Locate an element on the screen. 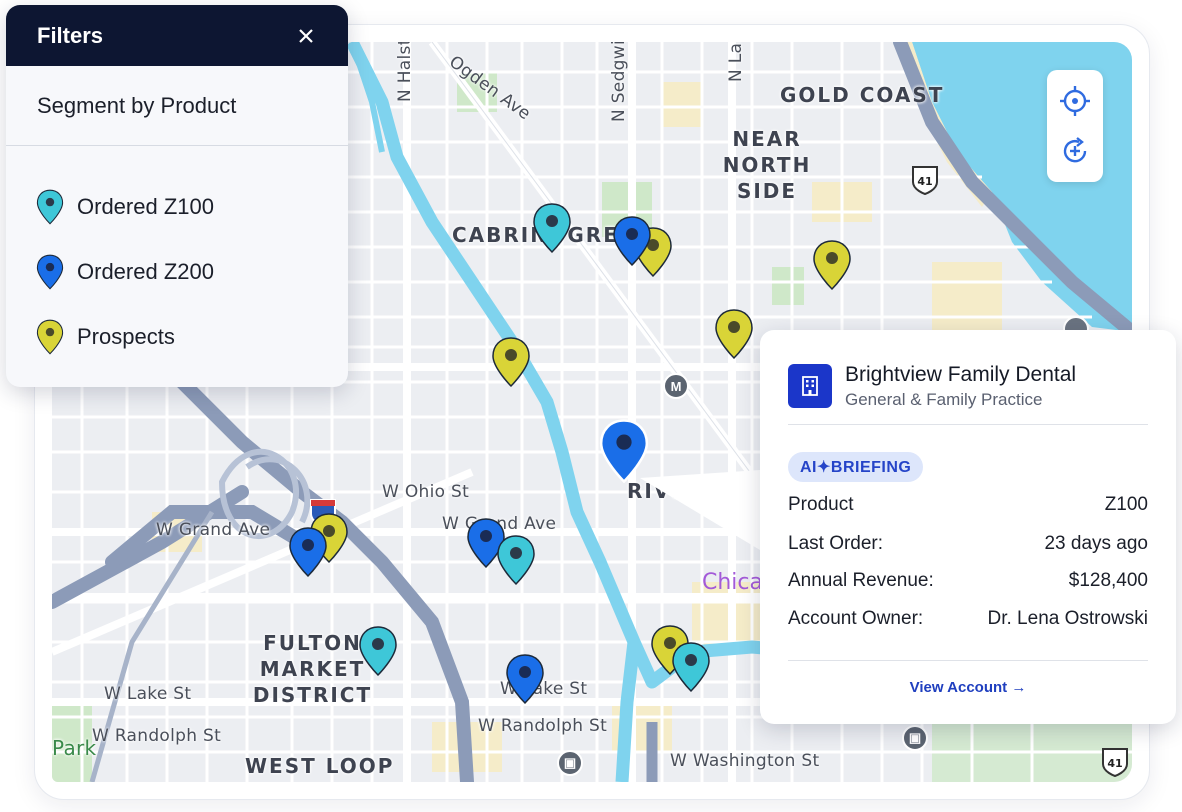  street-label-halsted: N Halsted St is located at coordinates (405, 72).